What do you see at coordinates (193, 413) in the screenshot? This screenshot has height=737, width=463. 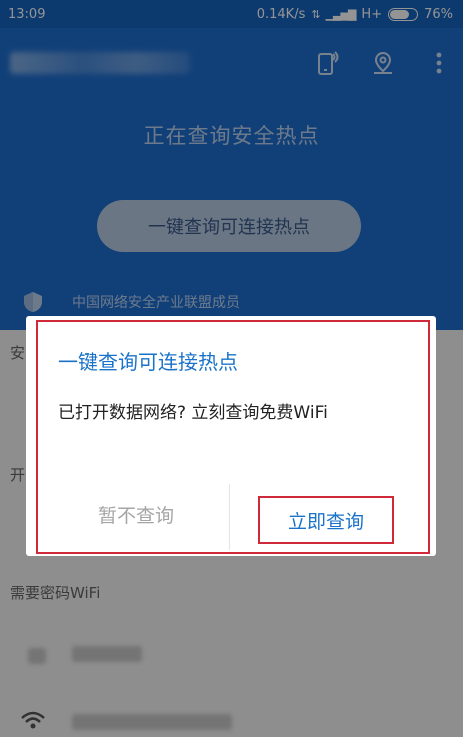 I see `dialog-message: 已打开数据网络? 立刻查询免费WiFi` at bounding box center [193, 413].